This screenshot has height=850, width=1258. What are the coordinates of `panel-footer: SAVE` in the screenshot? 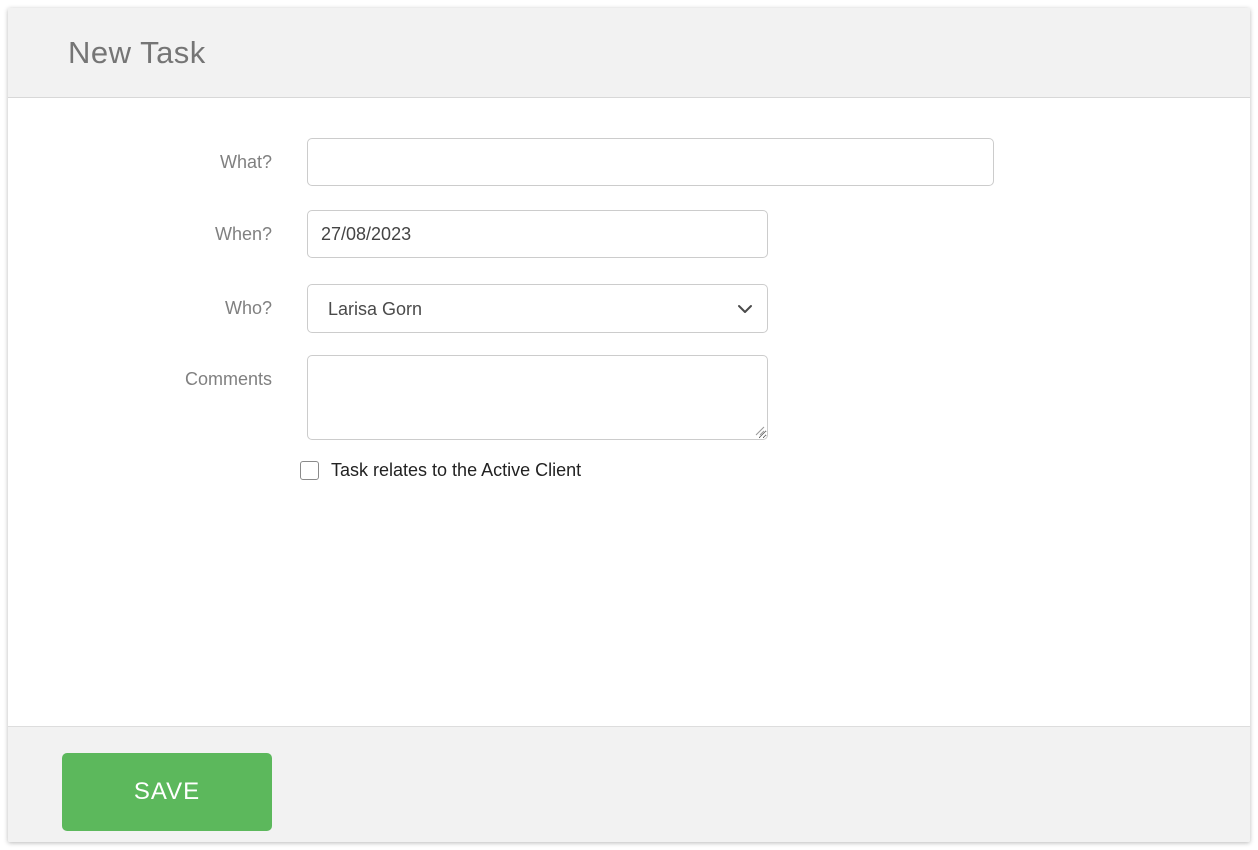 It's located at (629, 784).